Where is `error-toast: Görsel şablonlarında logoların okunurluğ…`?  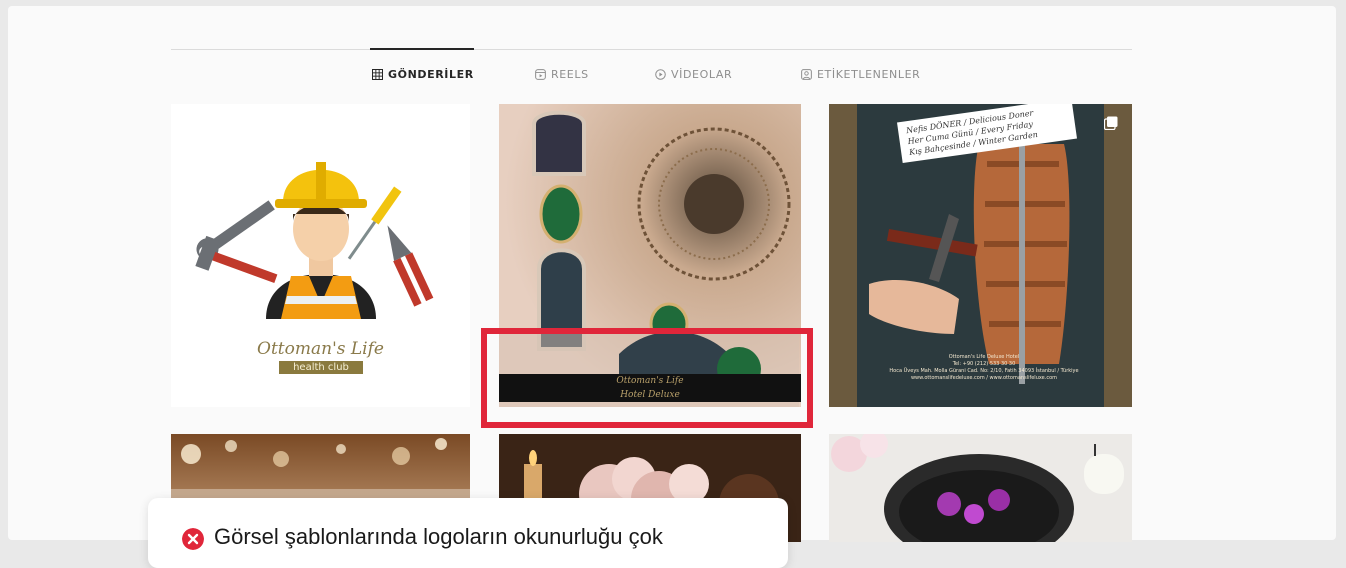
error-toast: Görsel şablonlarında logoların okunurluğ… is located at coordinates (468, 533).